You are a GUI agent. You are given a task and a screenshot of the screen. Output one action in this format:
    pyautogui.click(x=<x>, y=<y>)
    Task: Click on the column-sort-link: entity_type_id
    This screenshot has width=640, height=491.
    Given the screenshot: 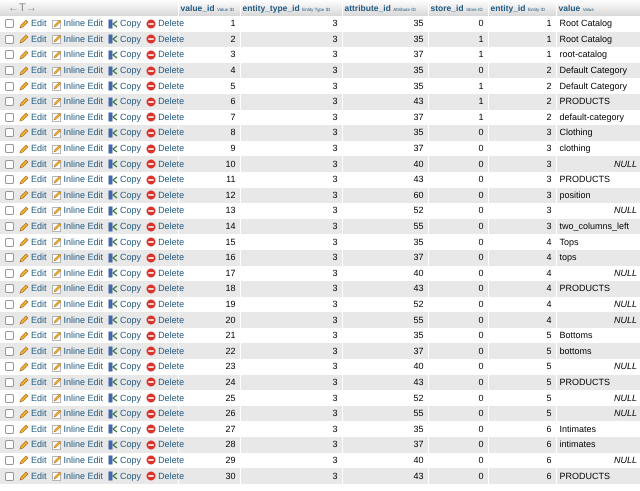 What is the action you would take?
    pyautogui.click(x=271, y=7)
    